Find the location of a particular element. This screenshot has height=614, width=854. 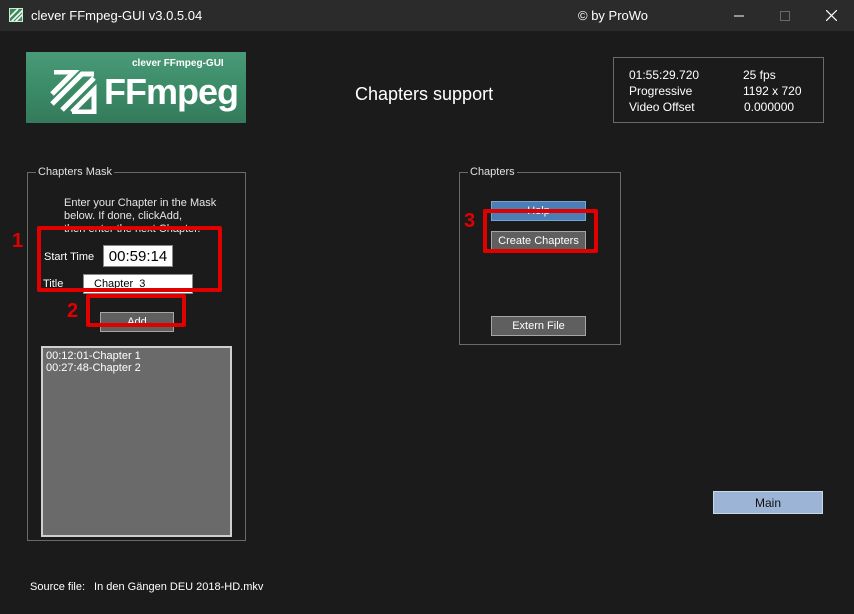

ffmpeg-logo: clever FFmpeg-GUI FFmpeg is located at coordinates (136, 87).